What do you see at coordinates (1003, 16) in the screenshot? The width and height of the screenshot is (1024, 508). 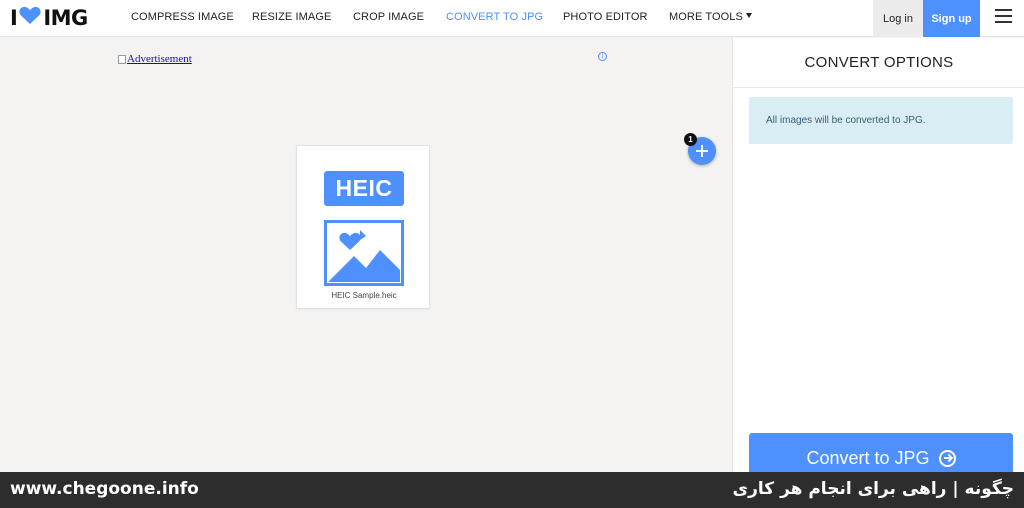 I see `hamburger-menu-icon` at bounding box center [1003, 16].